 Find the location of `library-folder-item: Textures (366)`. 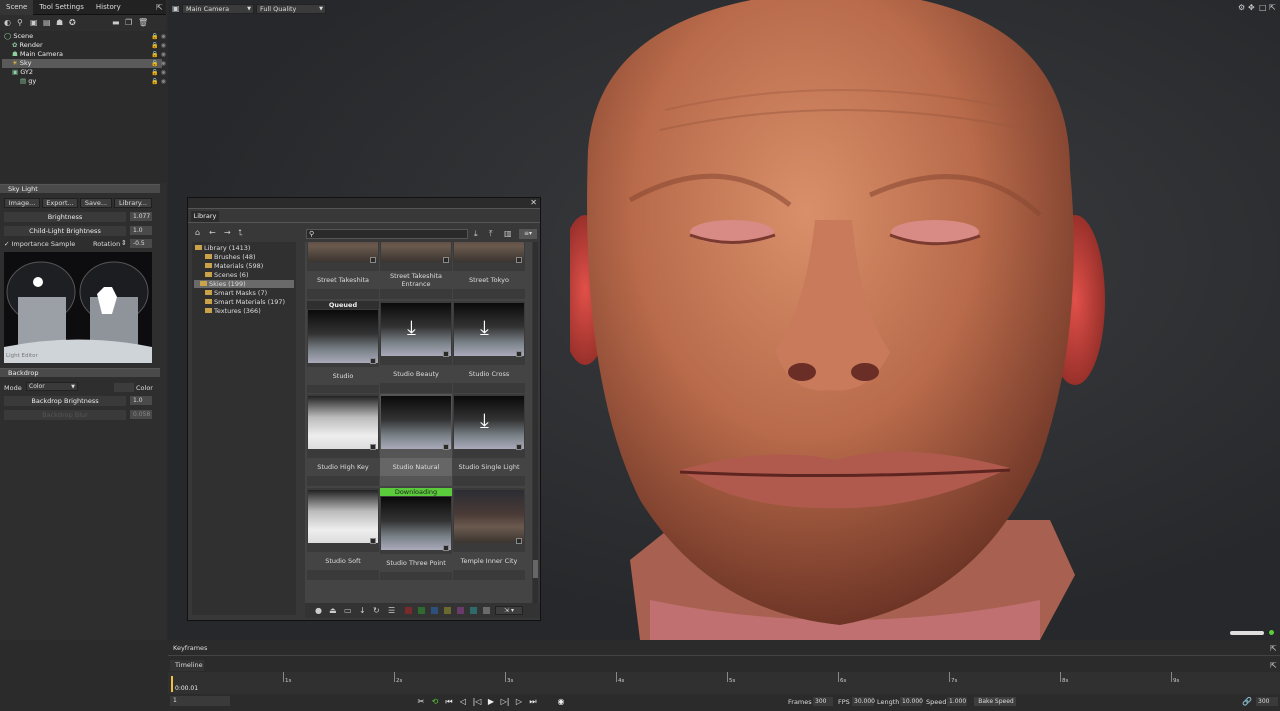

library-folder-item: Textures (366) is located at coordinates (233, 311).